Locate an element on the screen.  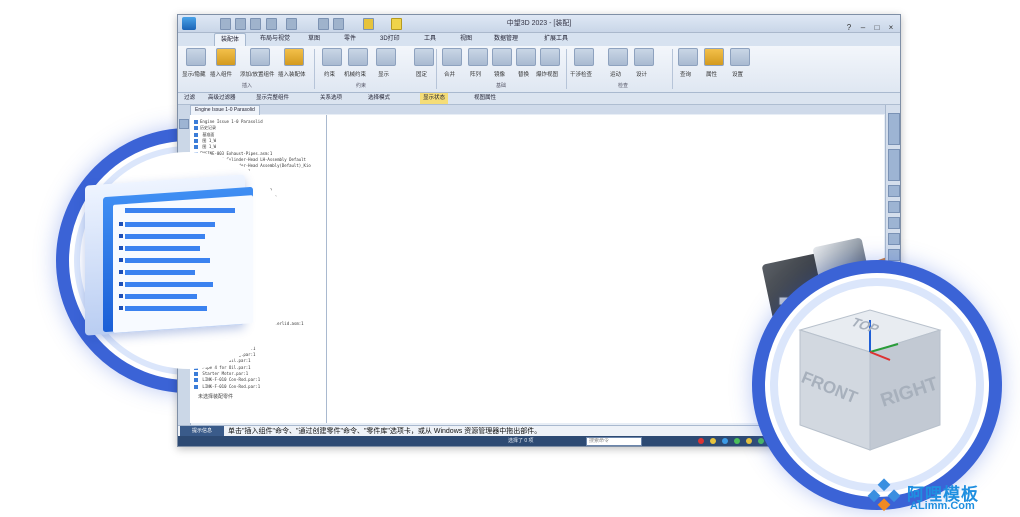
ribbon-group-insert: 插入 is located at coordinates (247, 86).